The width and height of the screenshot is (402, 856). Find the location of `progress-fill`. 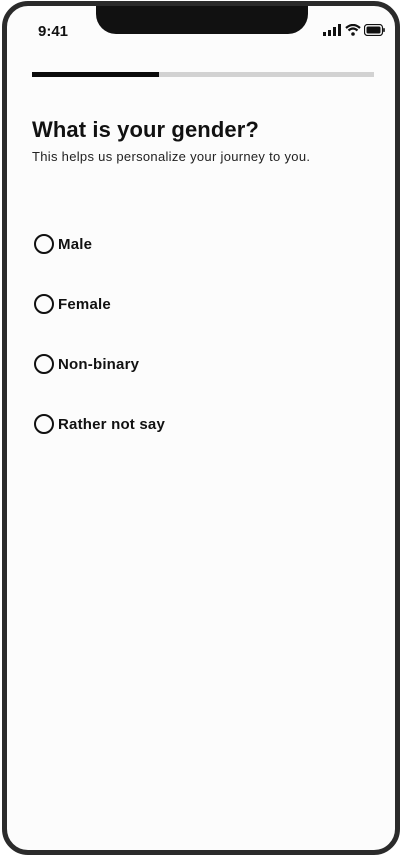

progress-fill is located at coordinates (95, 74).